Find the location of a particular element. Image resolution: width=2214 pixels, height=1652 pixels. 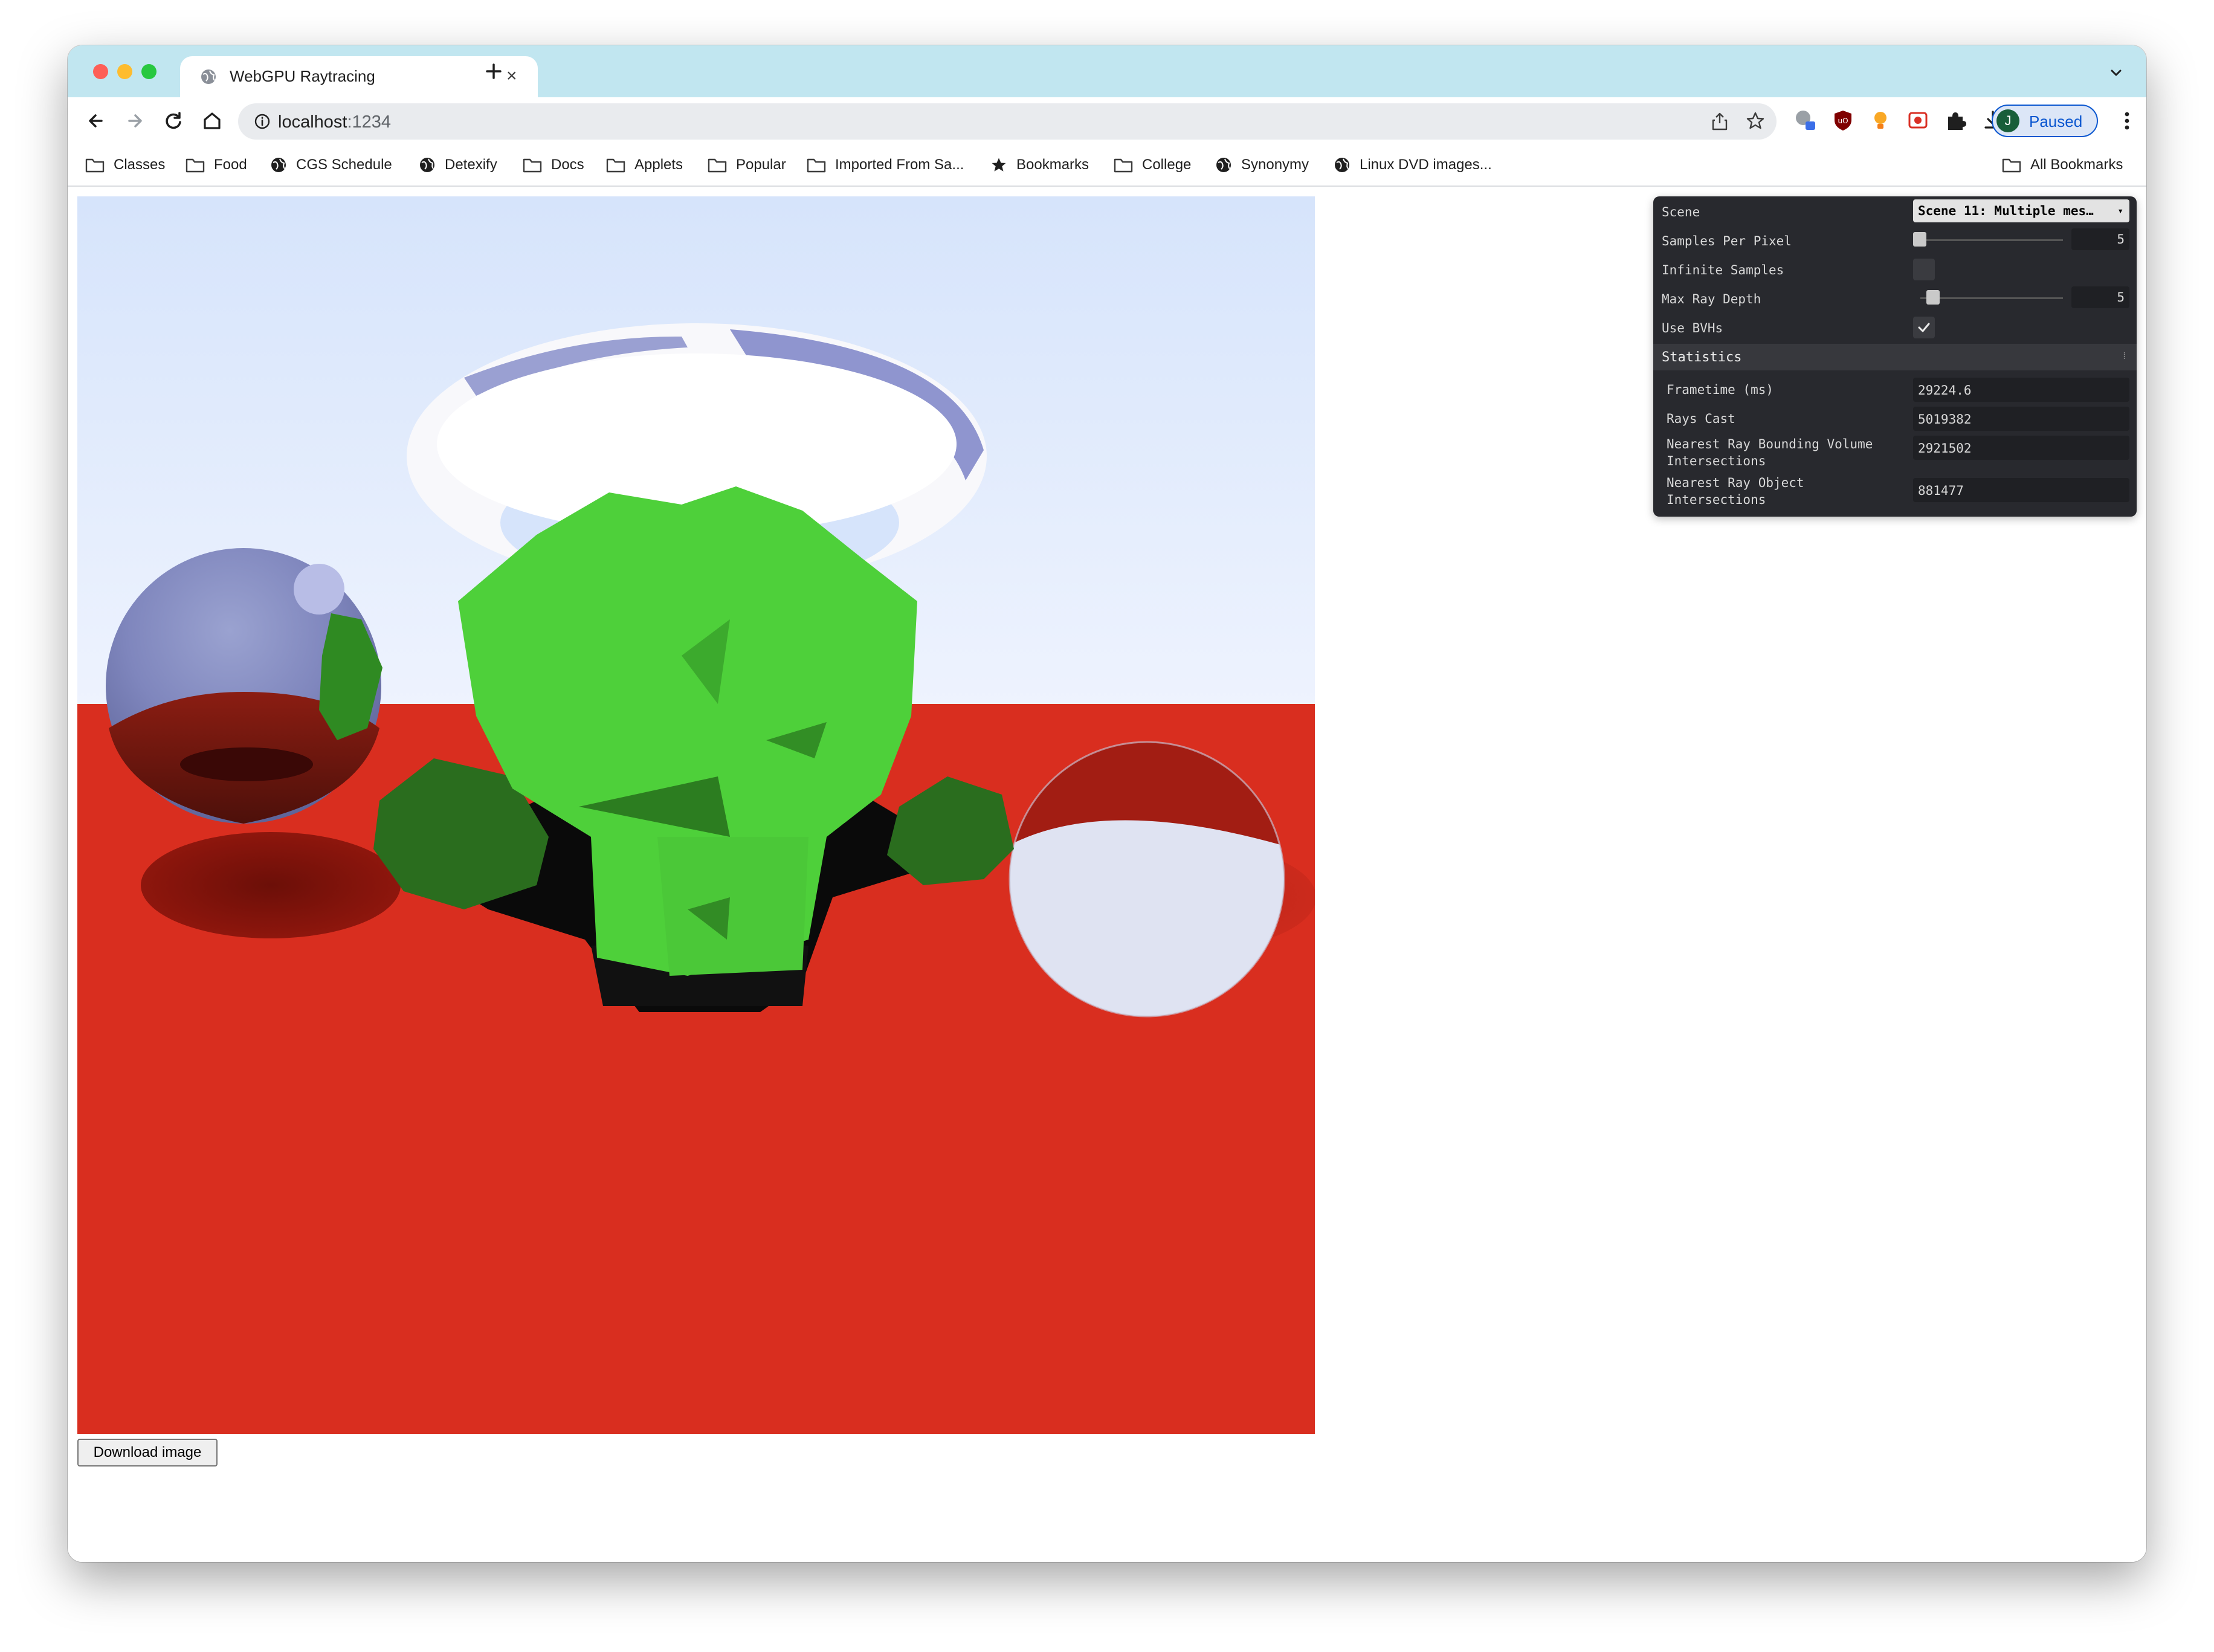

max-depth-slider-track is located at coordinates (1991, 298).